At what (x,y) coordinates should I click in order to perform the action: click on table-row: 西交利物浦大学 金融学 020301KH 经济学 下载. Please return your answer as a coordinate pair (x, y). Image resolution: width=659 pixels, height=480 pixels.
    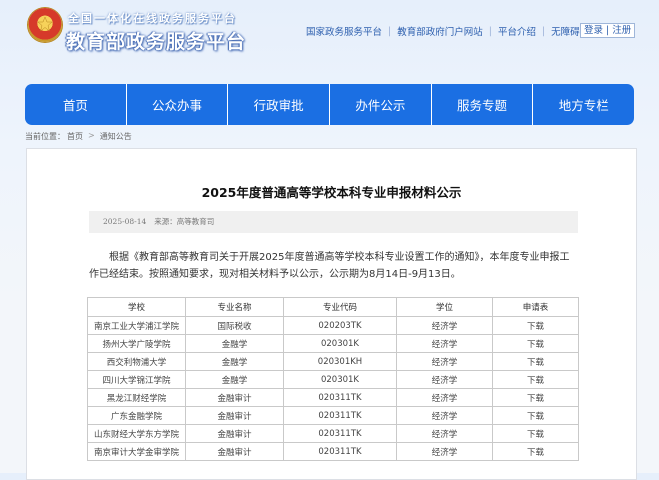
    Looking at the image, I should click on (333, 361).